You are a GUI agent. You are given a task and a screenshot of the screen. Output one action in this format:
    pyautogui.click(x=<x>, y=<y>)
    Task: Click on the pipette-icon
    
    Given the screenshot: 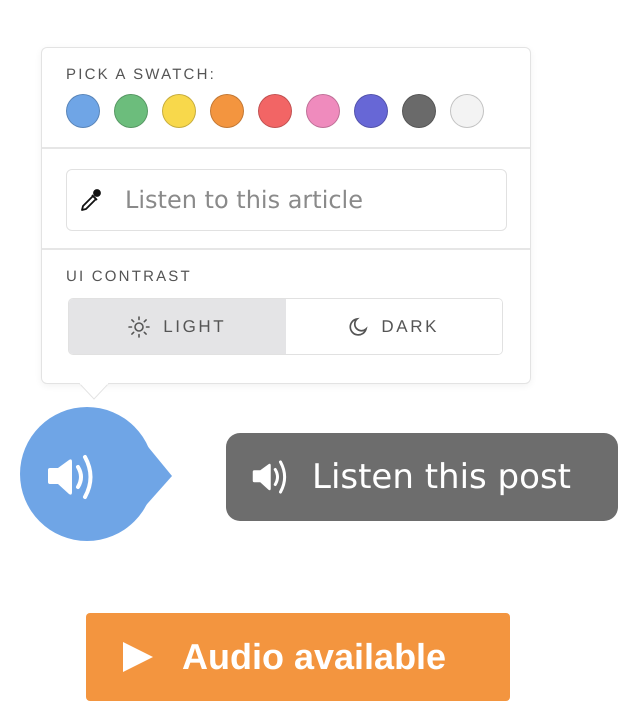 What is the action you would take?
    pyautogui.click(x=91, y=200)
    